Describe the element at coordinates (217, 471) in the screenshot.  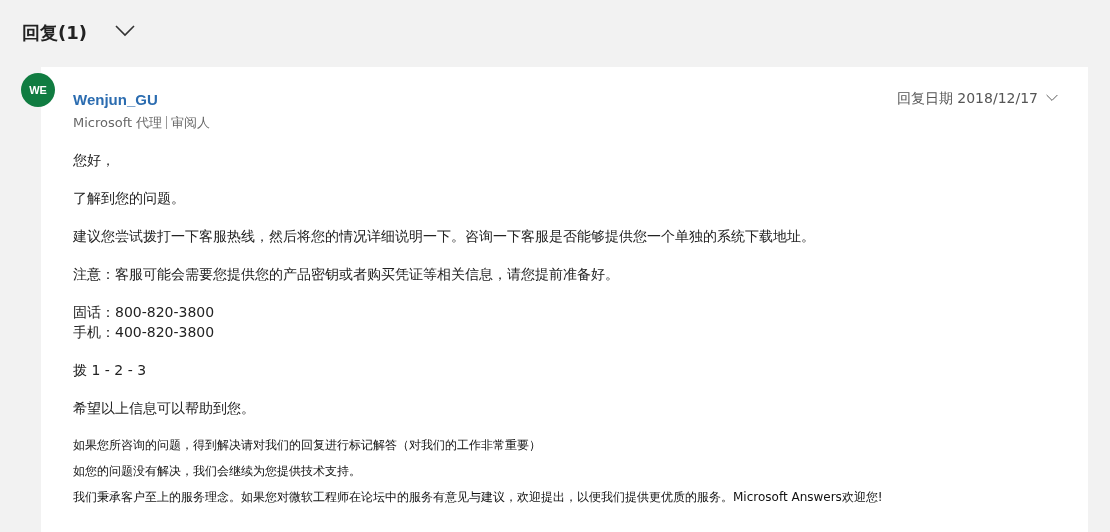
I see `reply-paragraph: 如您的问题没有解决，我们会继续为您提供技术支持。` at that location.